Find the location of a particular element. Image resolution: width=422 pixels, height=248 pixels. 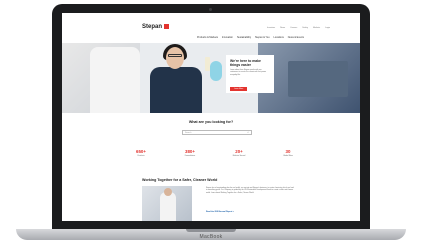

stat-value: 20+ is located at coordinates (239, 151).